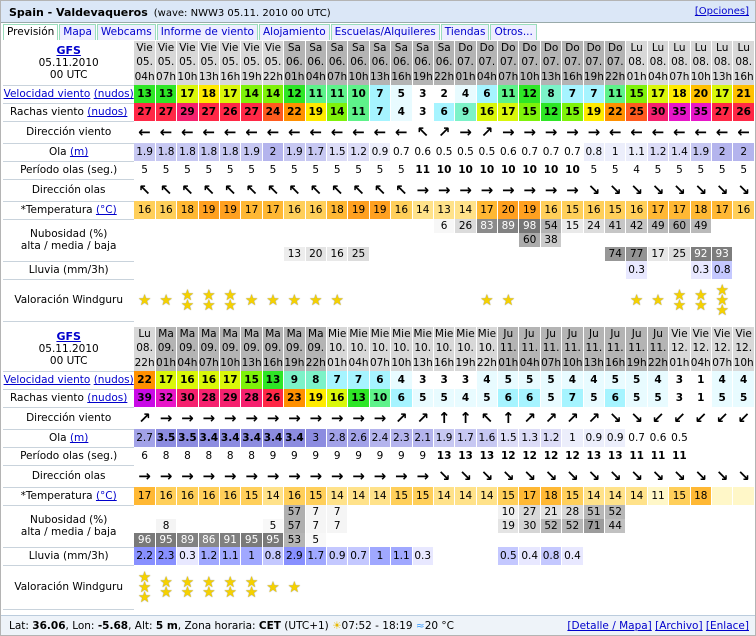 The height and width of the screenshot is (636, 756). Describe the element at coordinates (401, 349) in the screenshot. I see `date-cell: 10.` at that location.